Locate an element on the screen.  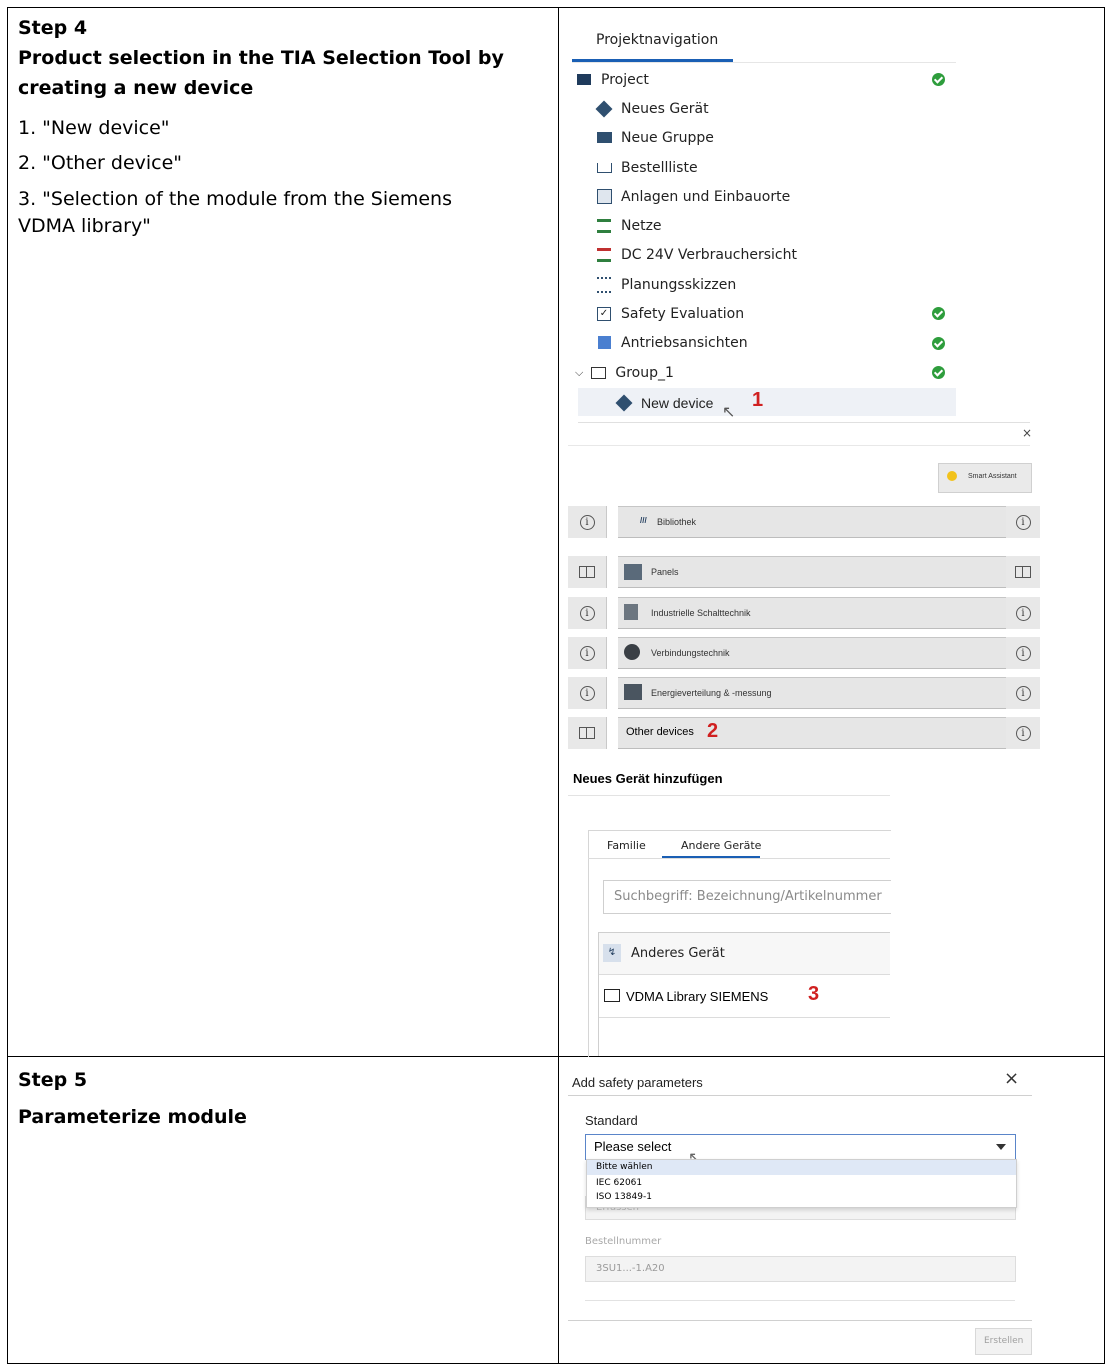
order-number-value: 3SU1...-1.A20 is located at coordinates (630, 1268).